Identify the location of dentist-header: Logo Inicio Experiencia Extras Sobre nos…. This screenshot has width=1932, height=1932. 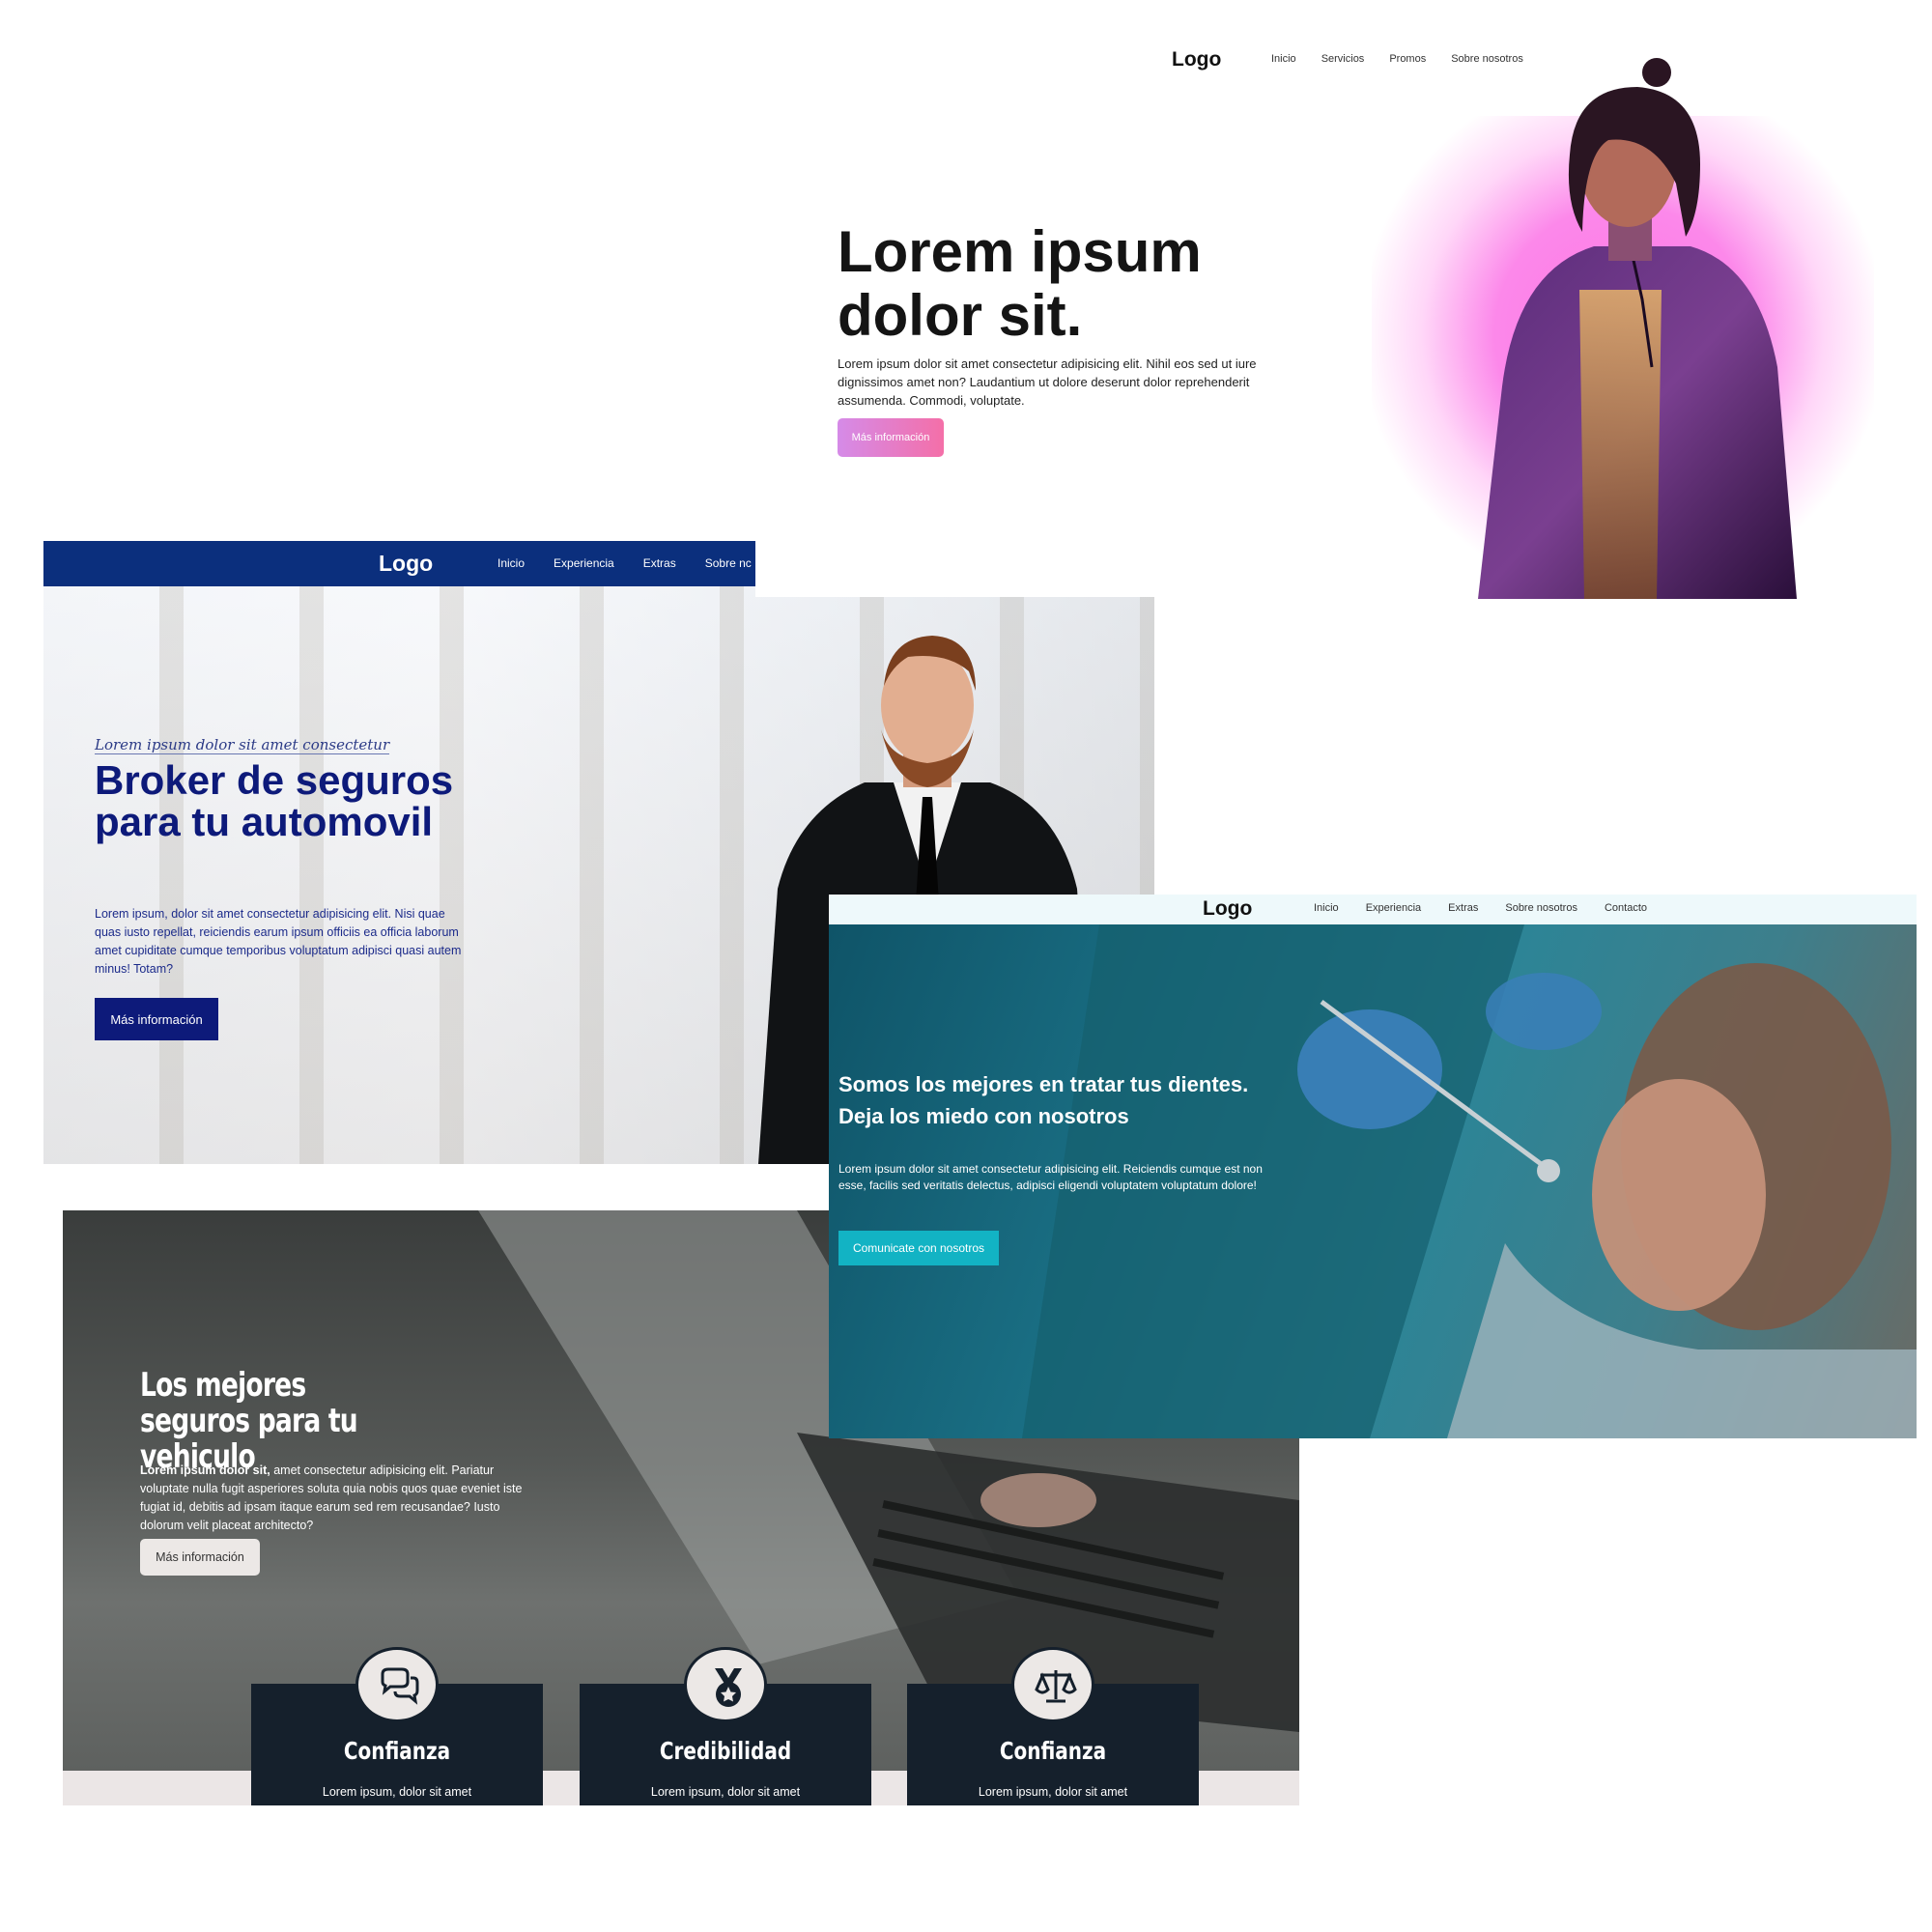
(1373, 909).